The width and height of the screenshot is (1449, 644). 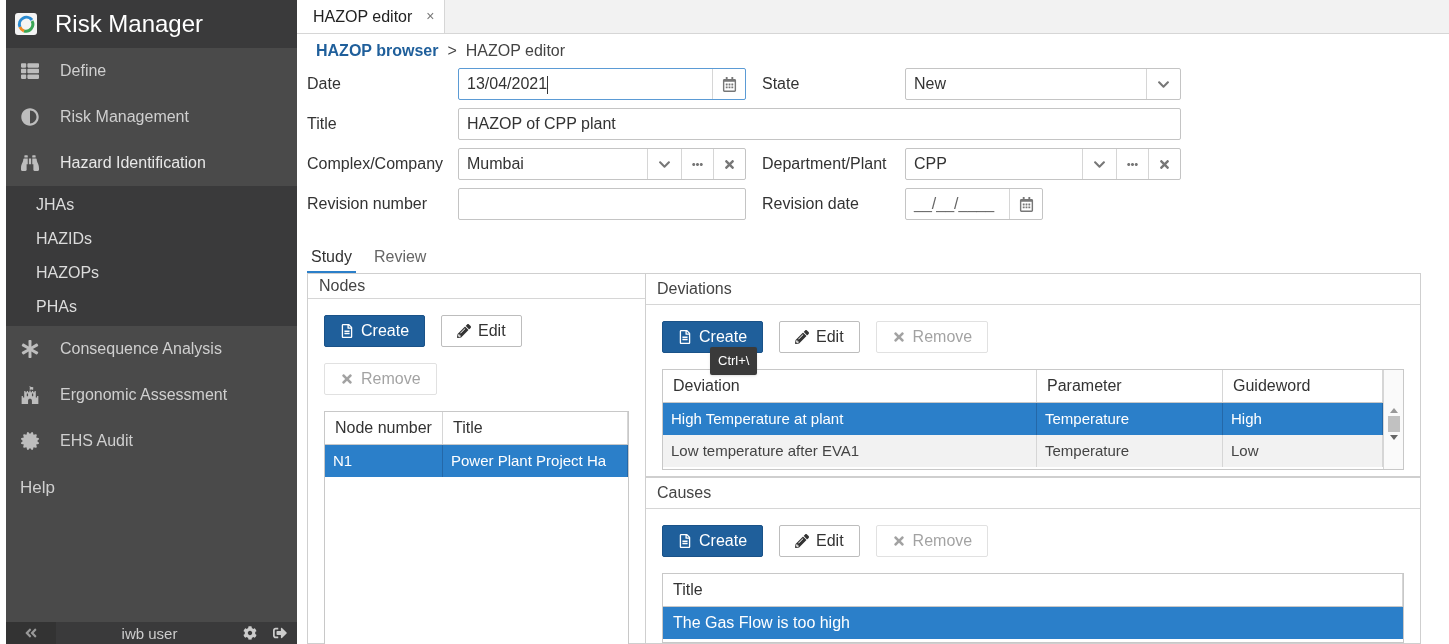 What do you see at coordinates (850, 451) in the screenshot?
I see `table-cell: Low temperature after EVA1` at bounding box center [850, 451].